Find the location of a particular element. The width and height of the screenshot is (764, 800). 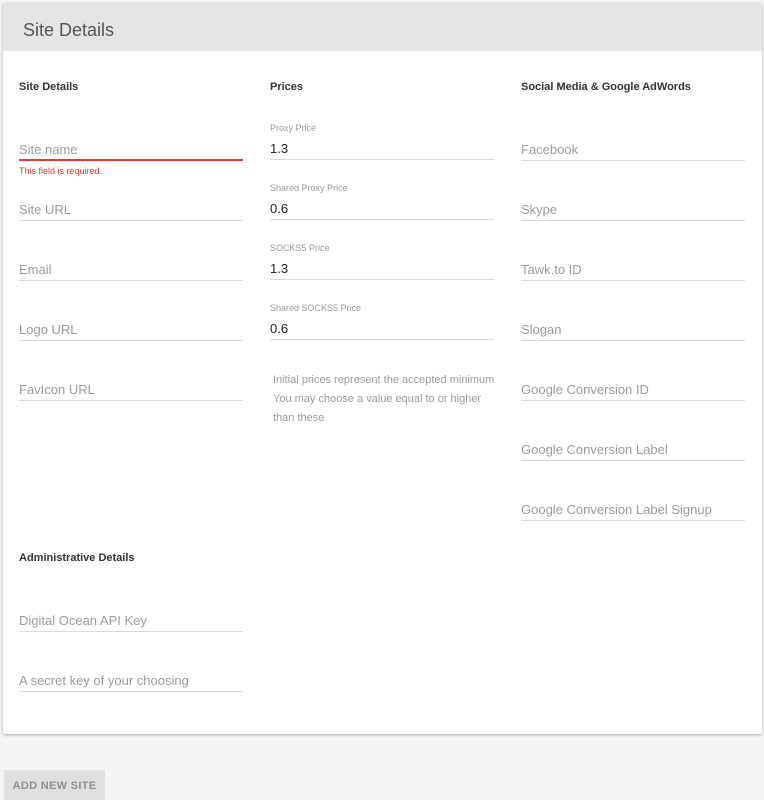

google-conversion-id-field: Google Conversion ID is located at coordinates (633, 391).